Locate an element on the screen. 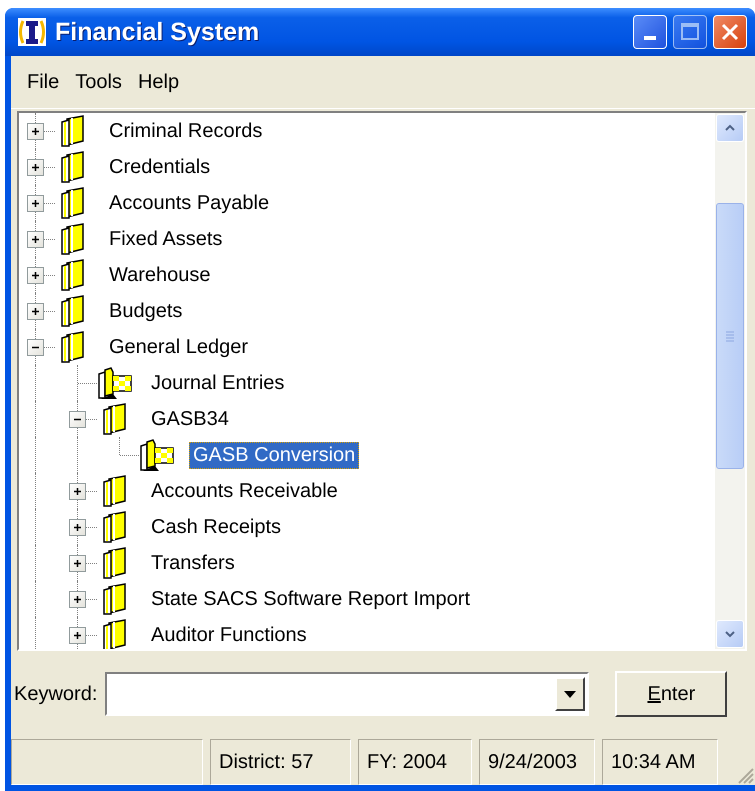 This screenshot has height=791, width=755. maximize-button is located at coordinates (690, 32).